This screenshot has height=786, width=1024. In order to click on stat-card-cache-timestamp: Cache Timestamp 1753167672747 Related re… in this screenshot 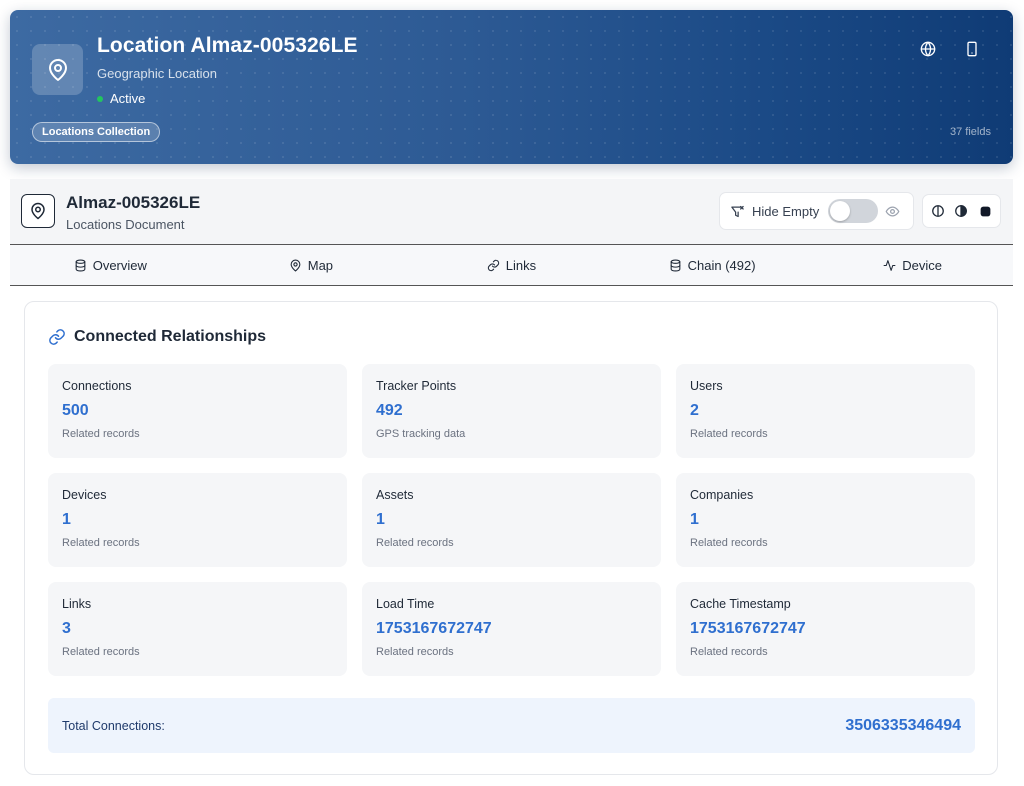, I will do `click(825, 629)`.